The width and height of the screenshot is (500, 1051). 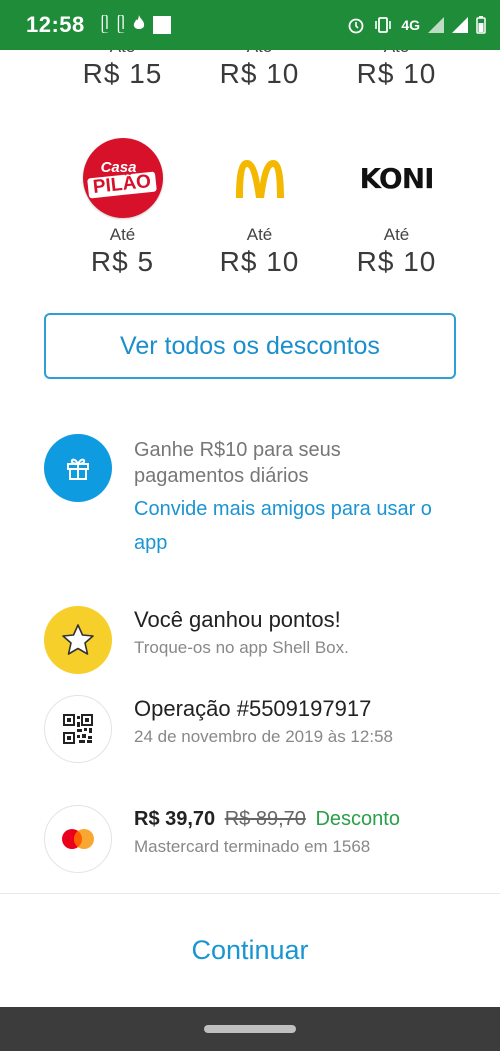 I want to click on brand-card-koni: KONI Até R$ 10, so click(x=396, y=205).